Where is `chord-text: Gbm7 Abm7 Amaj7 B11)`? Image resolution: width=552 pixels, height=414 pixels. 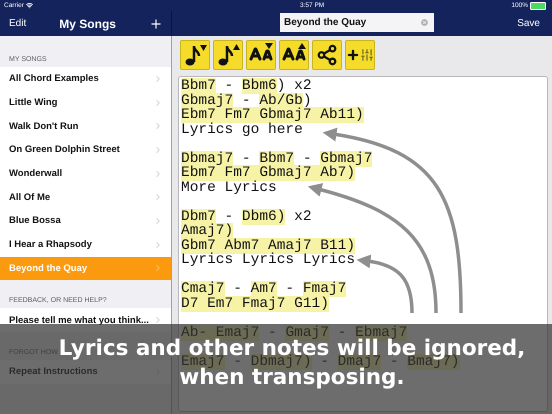 chord-text: Gbm7 Abm7 Amaj7 B11) is located at coordinates (268, 246).